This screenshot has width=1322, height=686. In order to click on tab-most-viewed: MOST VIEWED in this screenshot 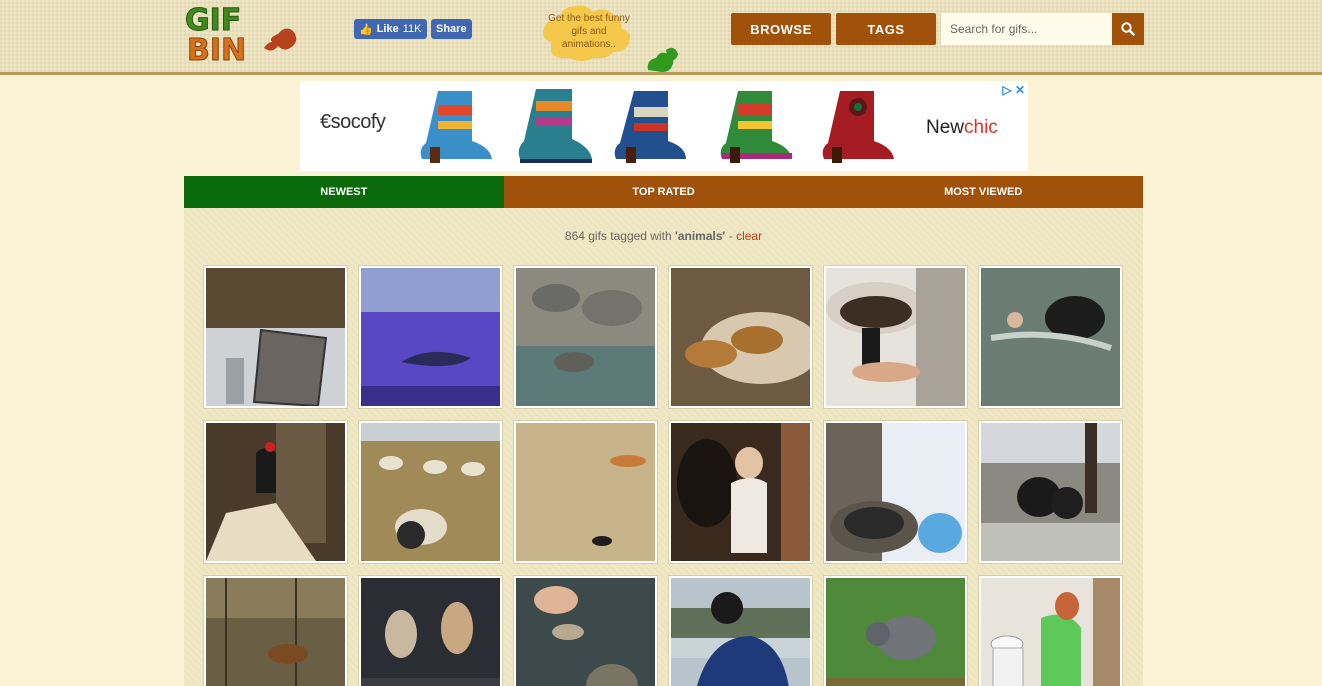, I will do `click(983, 192)`.